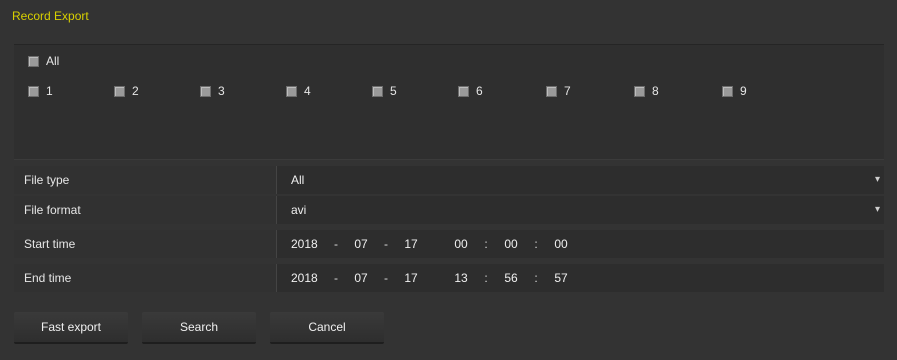 The width and height of the screenshot is (897, 360). What do you see at coordinates (40, 91) in the screenshot?
I see `channel-checkbox-1: 1` at bounding box center [40, 91].